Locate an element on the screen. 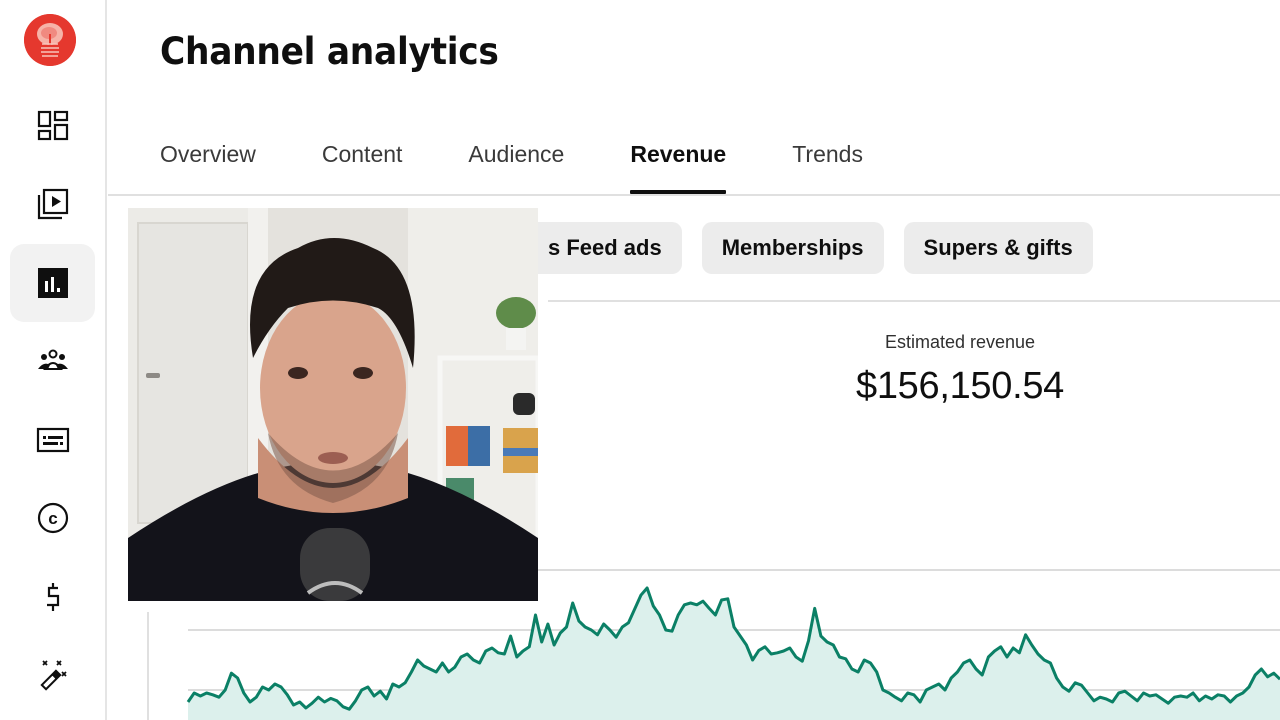 The height and width of the screenshot is (720, 1280). sidebar-item-subtitles is located at coordinates (52, 440).